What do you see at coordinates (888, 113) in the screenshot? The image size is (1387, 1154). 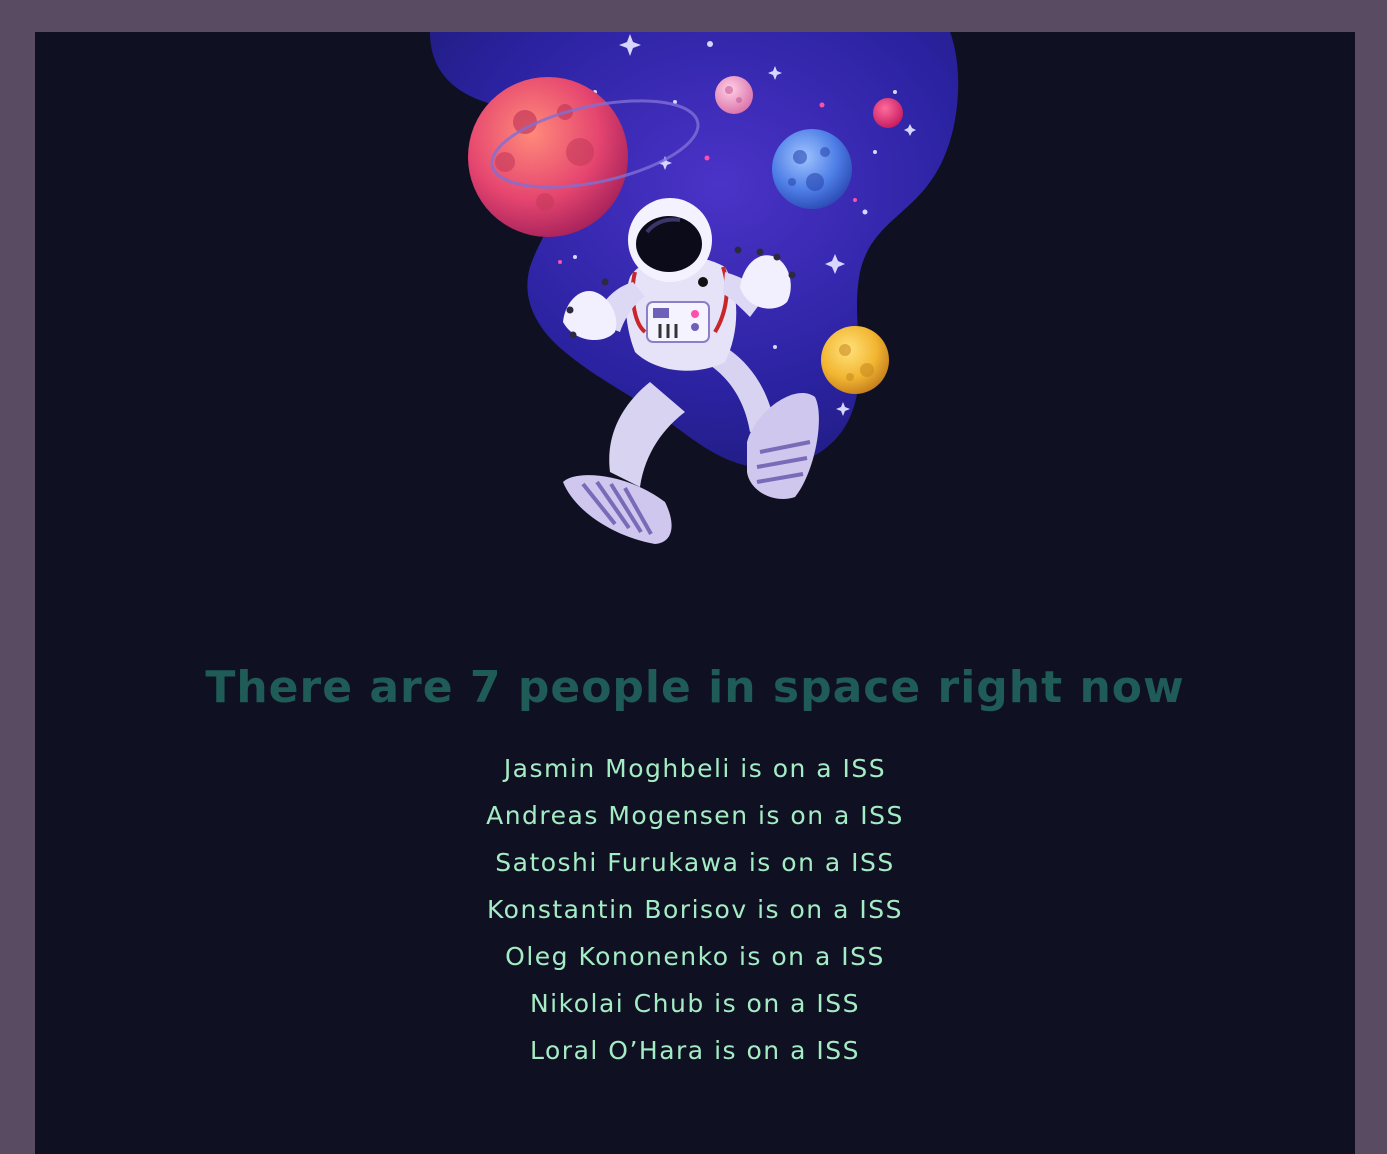 I see `small-red-planet` at bounding box center [888, 113].